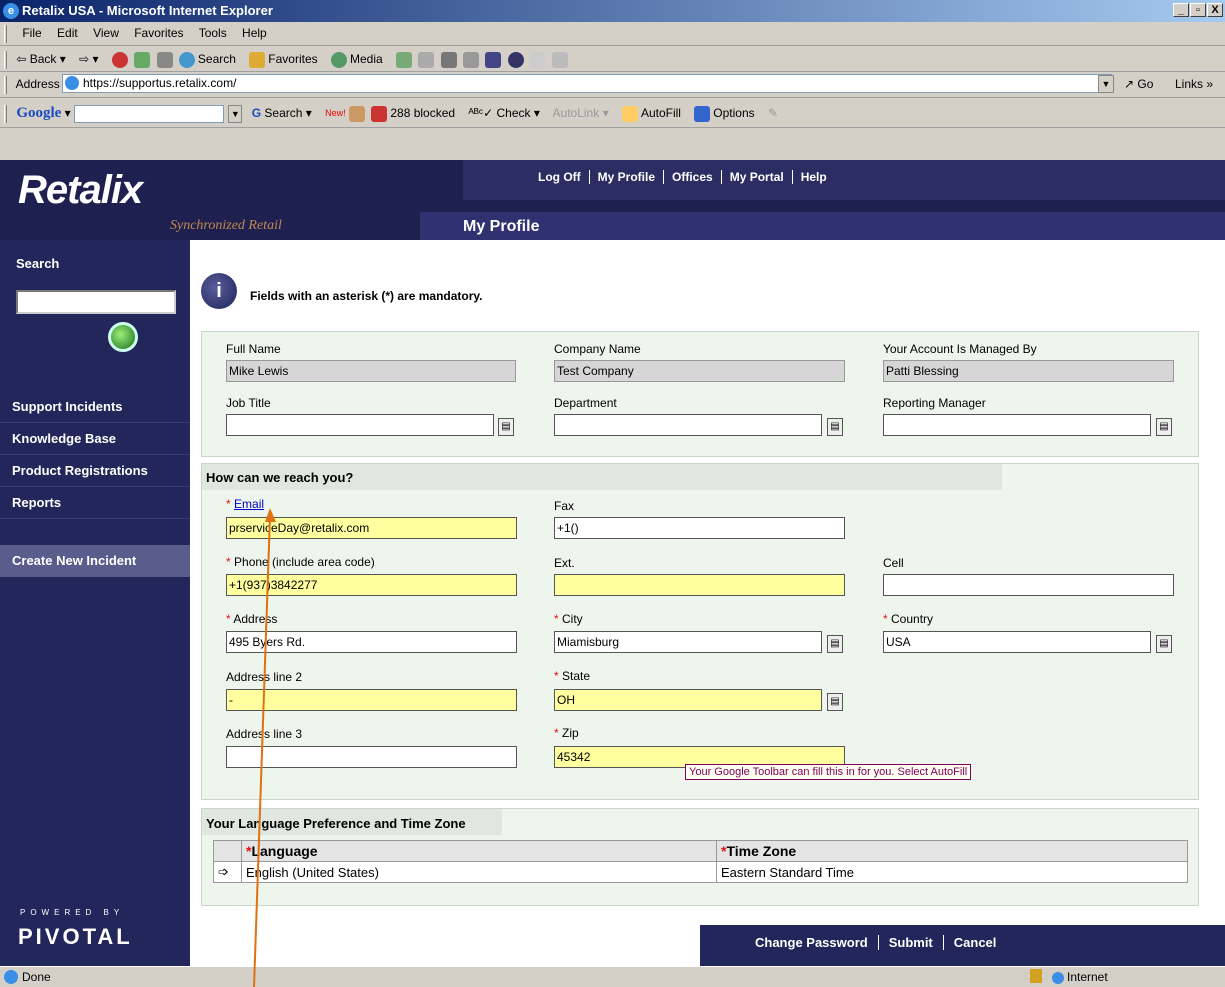 The width and height of the screenshot is (1225, 987). Describe the element at coordinates (699, 528) in the screenshot. I see `fax-input: +1()` at that location.